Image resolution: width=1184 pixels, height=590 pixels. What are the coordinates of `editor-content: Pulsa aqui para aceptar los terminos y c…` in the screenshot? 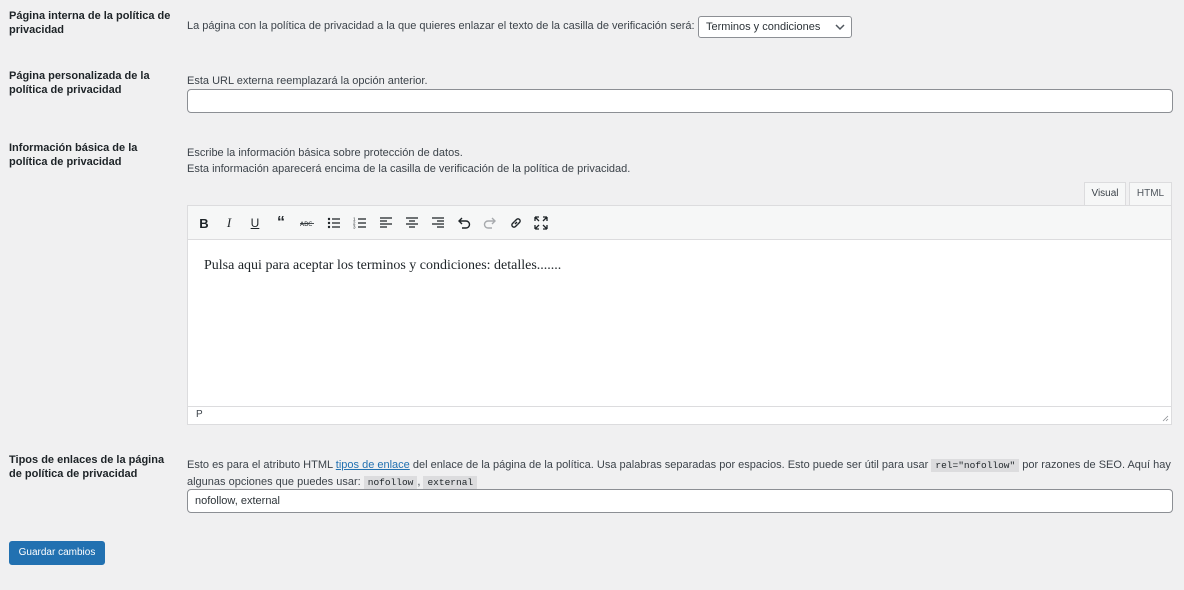 It's located at (382, 266).